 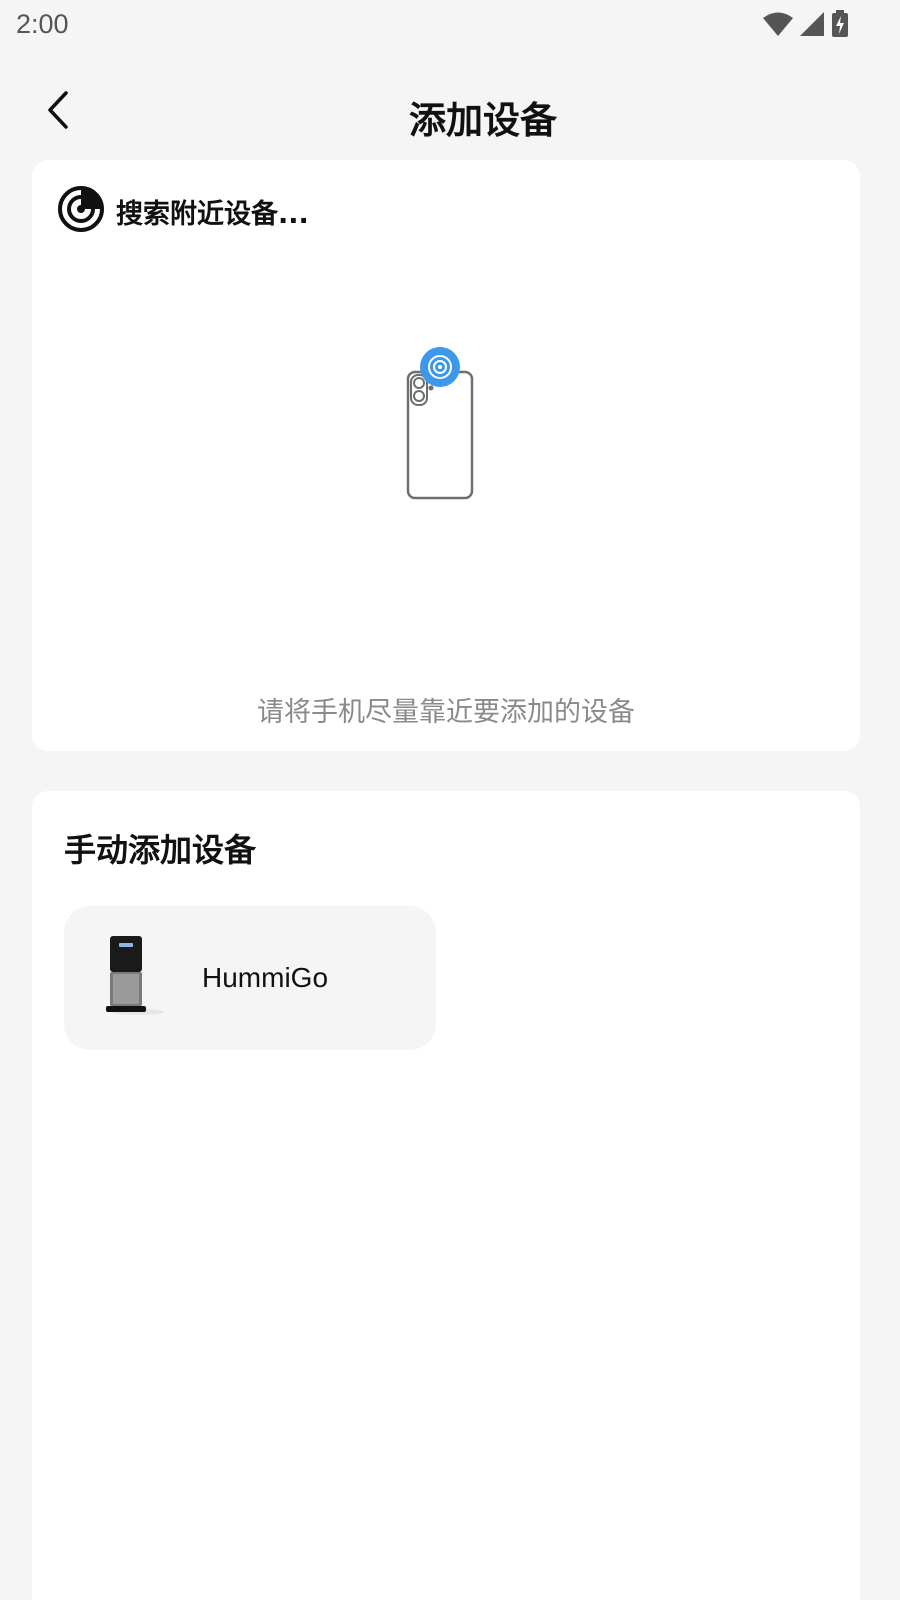 What do you see at coordinates (446, 423) in the screenshot?
I see `phone-nfc-icon` at bounding box center [446, 423].